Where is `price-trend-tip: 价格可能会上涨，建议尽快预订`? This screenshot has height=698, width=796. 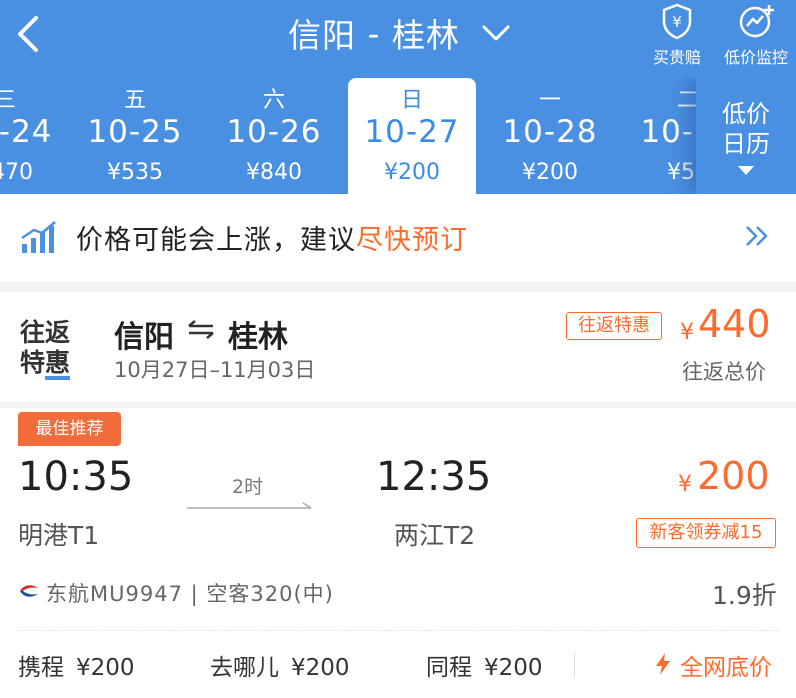 price-trend-tip: 价格可能会上涨，建议尽快预订 is located at coordinates (398, 238).